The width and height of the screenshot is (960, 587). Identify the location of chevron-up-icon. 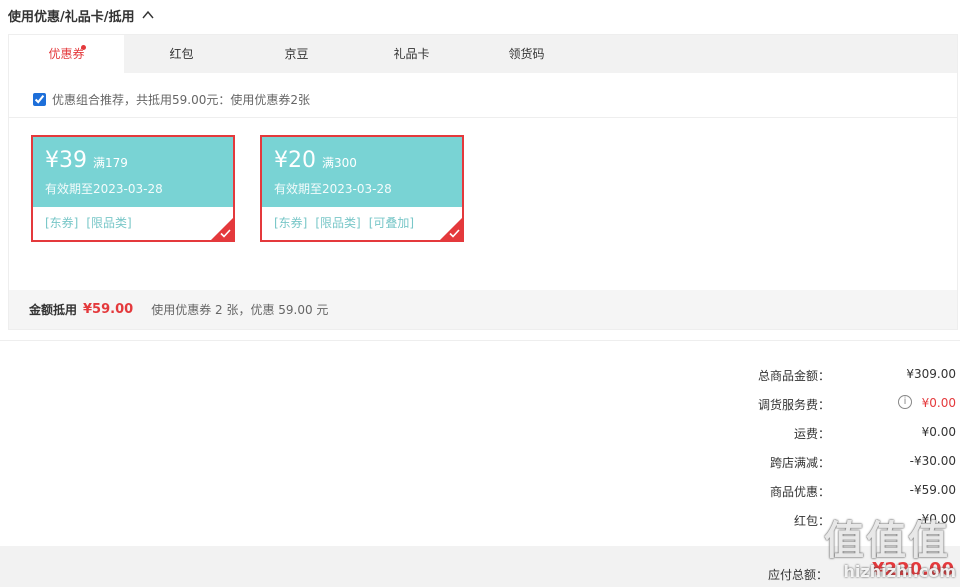
(148, 15).